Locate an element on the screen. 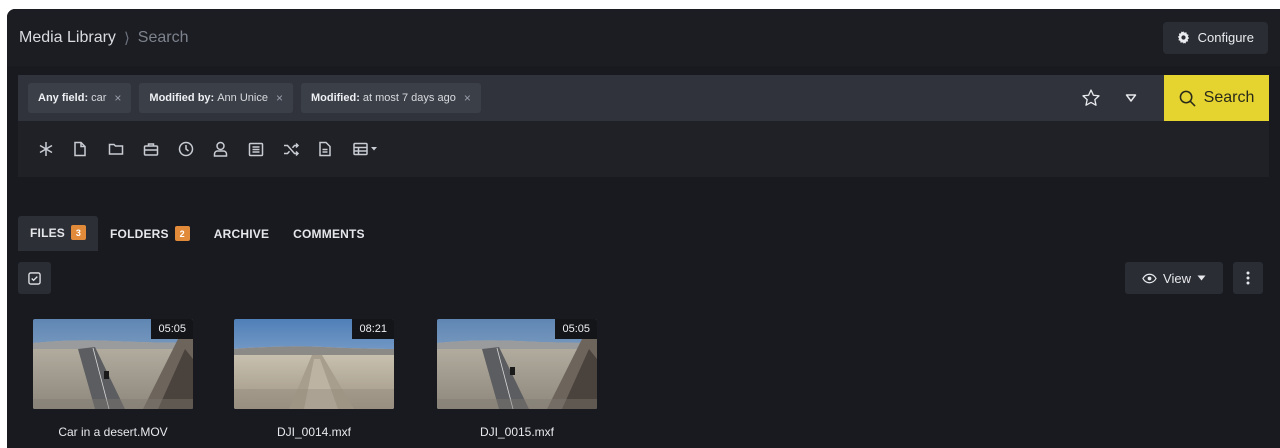 The width and height of the screenshot is (1280, 448). tab-label: ARCHIVE is located at coordinates (241, 233).